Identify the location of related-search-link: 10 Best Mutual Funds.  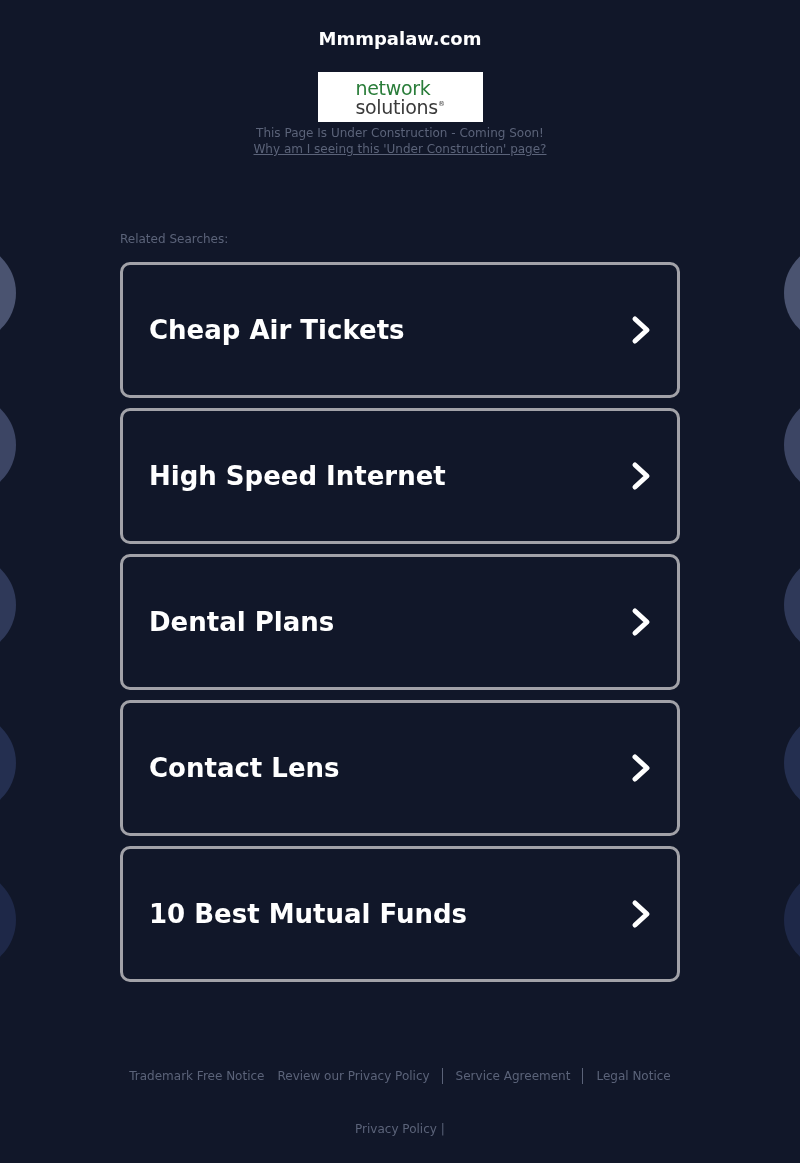
(400, 914).